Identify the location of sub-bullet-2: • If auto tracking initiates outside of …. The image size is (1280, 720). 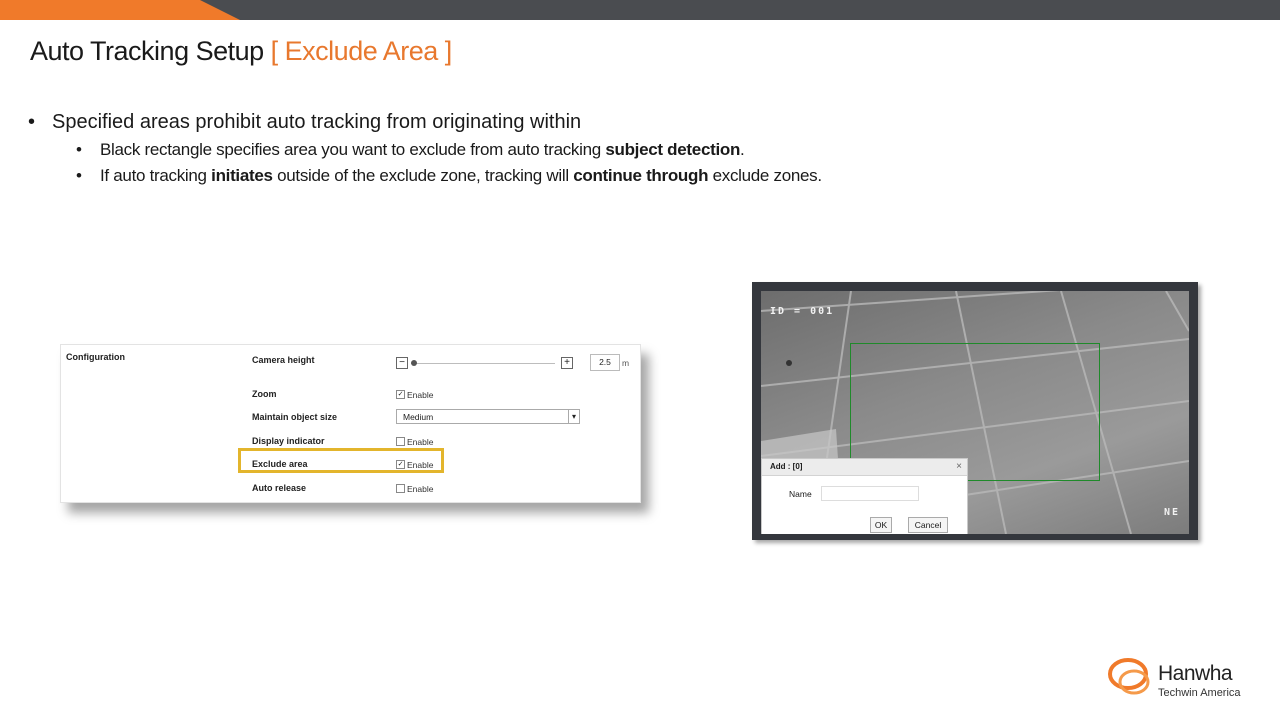
(652, 176).